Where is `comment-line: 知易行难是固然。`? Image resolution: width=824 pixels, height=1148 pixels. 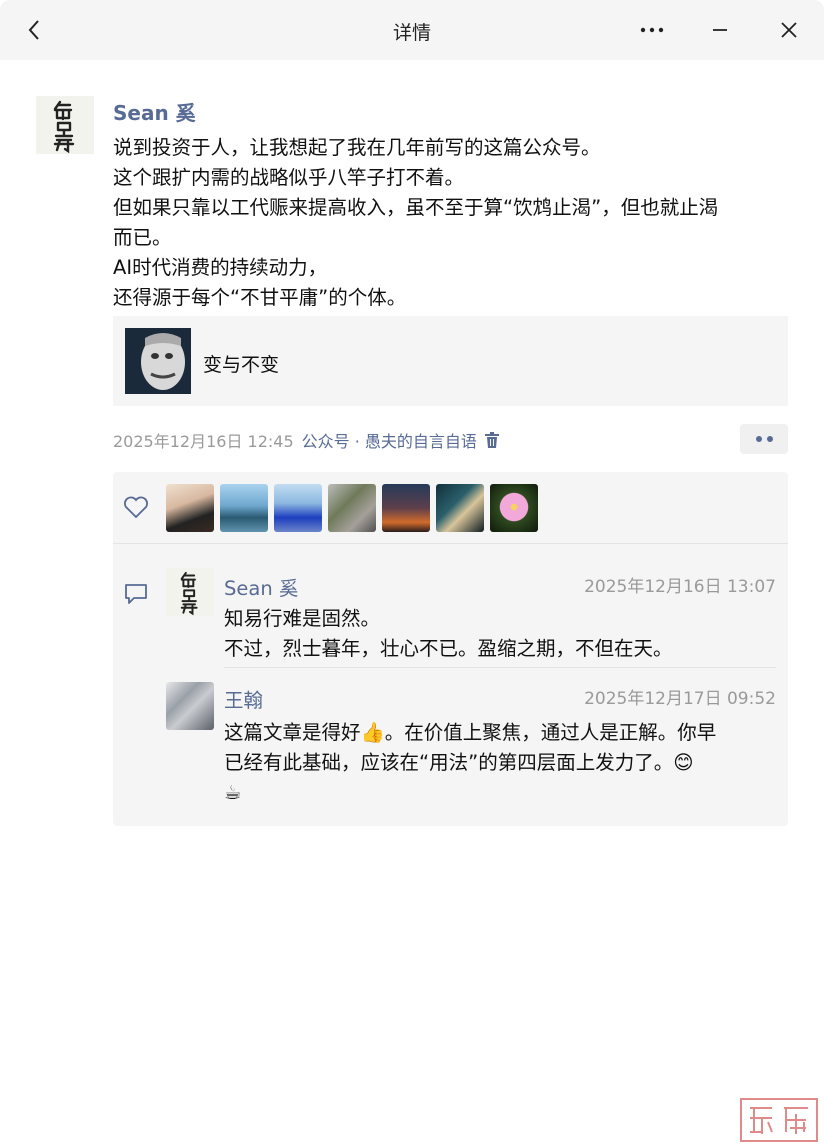 comment-line: 知易行难是固然。 is located at coordinates (302, 618).